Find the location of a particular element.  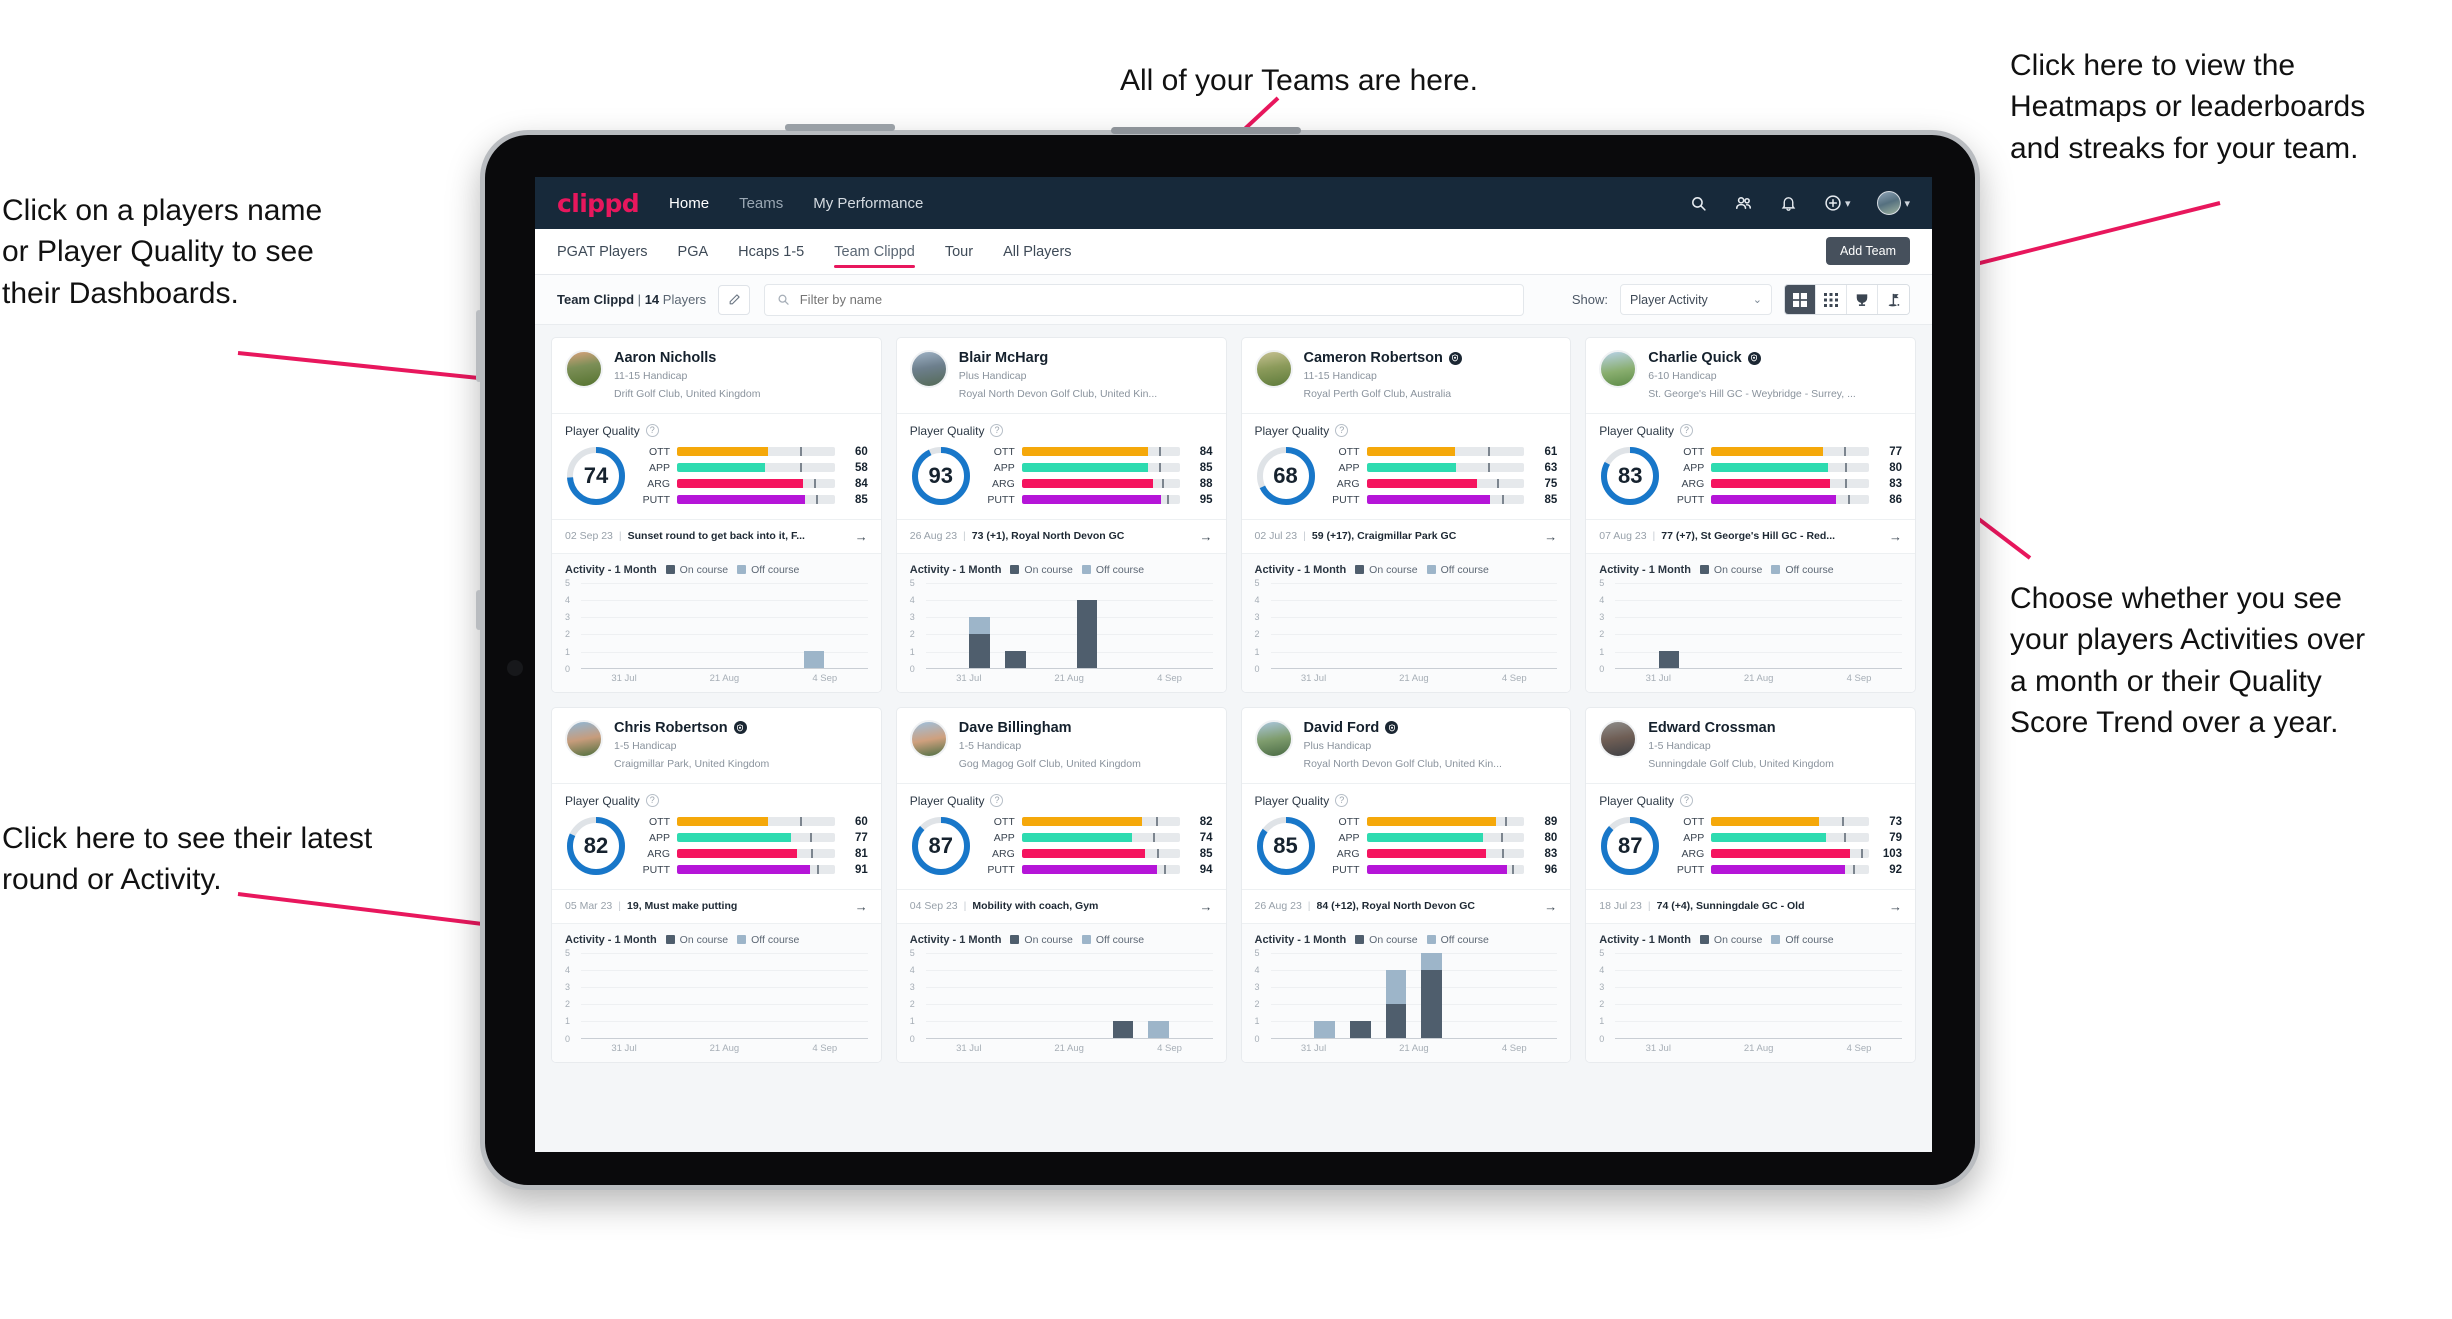

player-name: Blair McHarg is located at coordinates (1003, 358).